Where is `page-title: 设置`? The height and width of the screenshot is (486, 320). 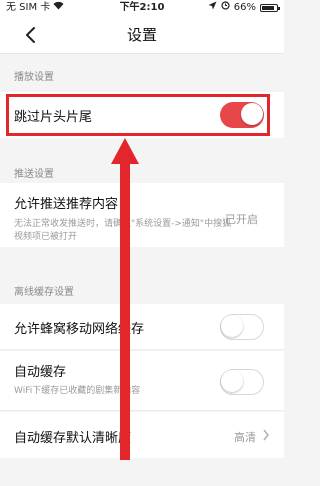 page-title: 设置 is located at coordinates (141, 35).